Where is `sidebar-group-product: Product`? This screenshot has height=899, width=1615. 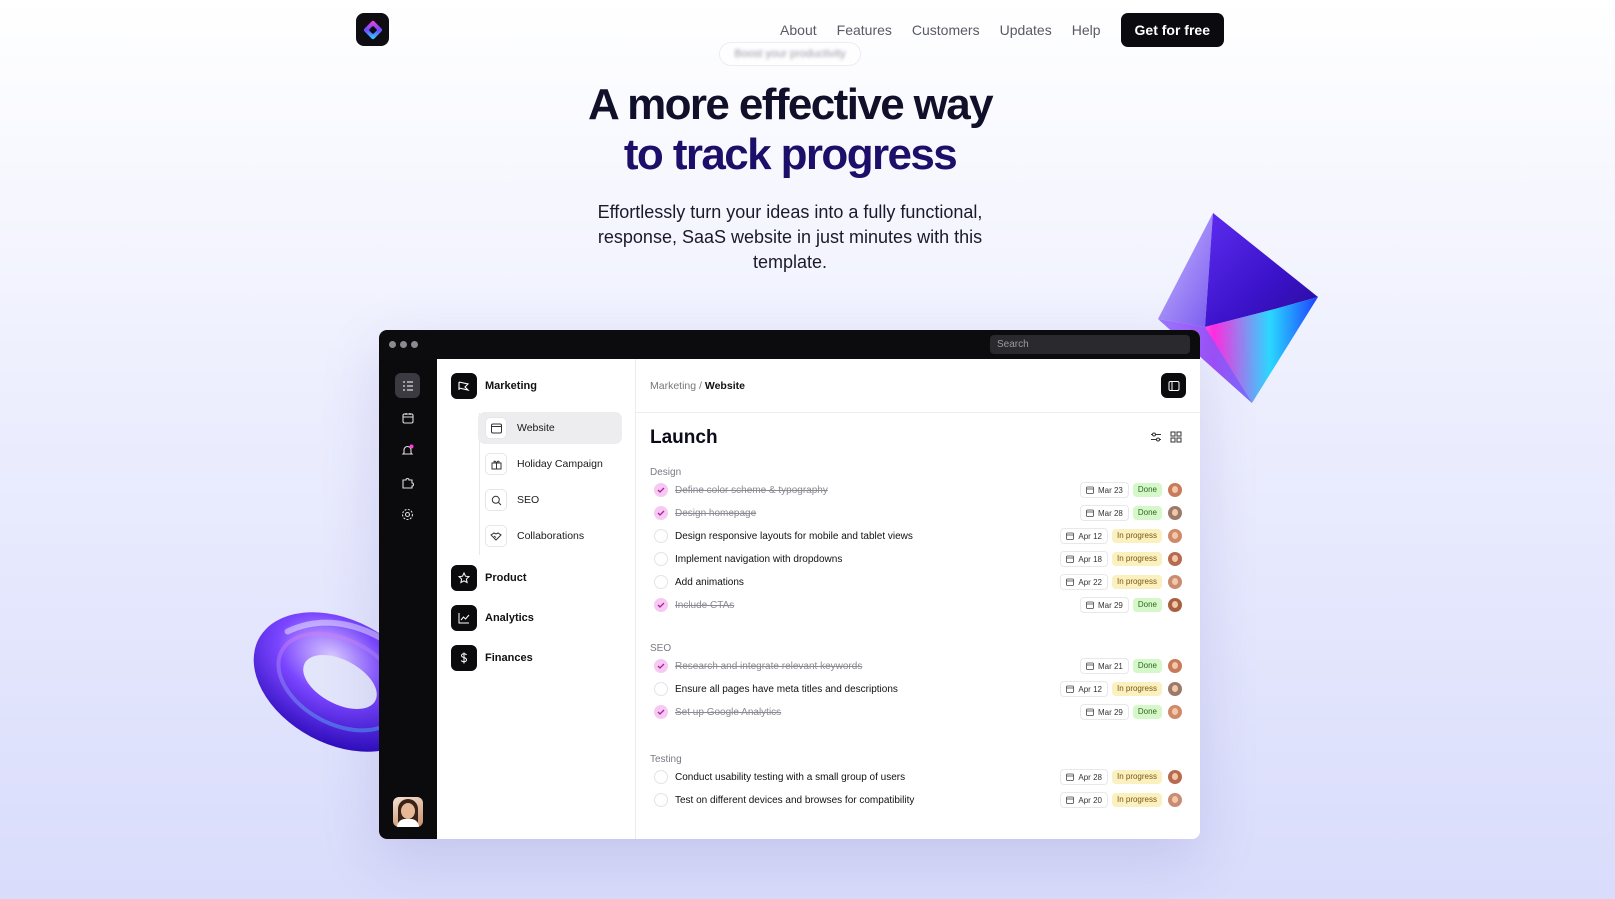 sidebar-group-product: Product is located at coordinates (489, 578).